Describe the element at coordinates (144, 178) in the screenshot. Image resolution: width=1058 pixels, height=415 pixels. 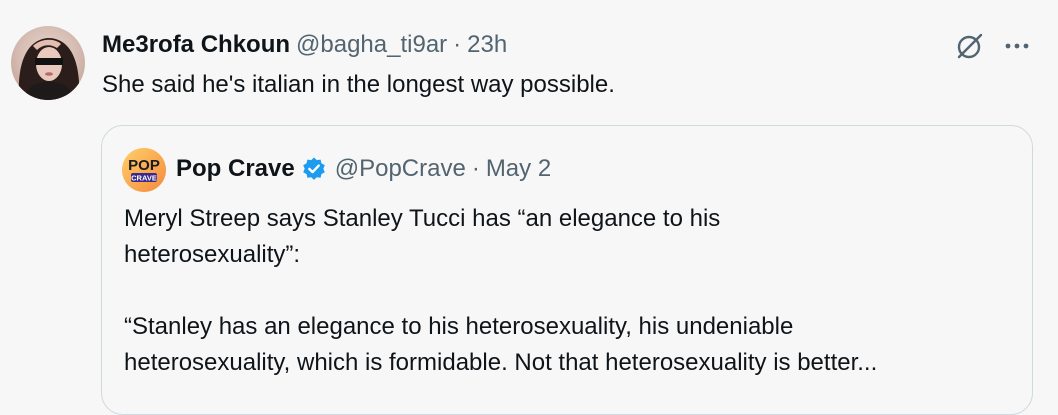
I see `svg-text: CRAVE` at that location.